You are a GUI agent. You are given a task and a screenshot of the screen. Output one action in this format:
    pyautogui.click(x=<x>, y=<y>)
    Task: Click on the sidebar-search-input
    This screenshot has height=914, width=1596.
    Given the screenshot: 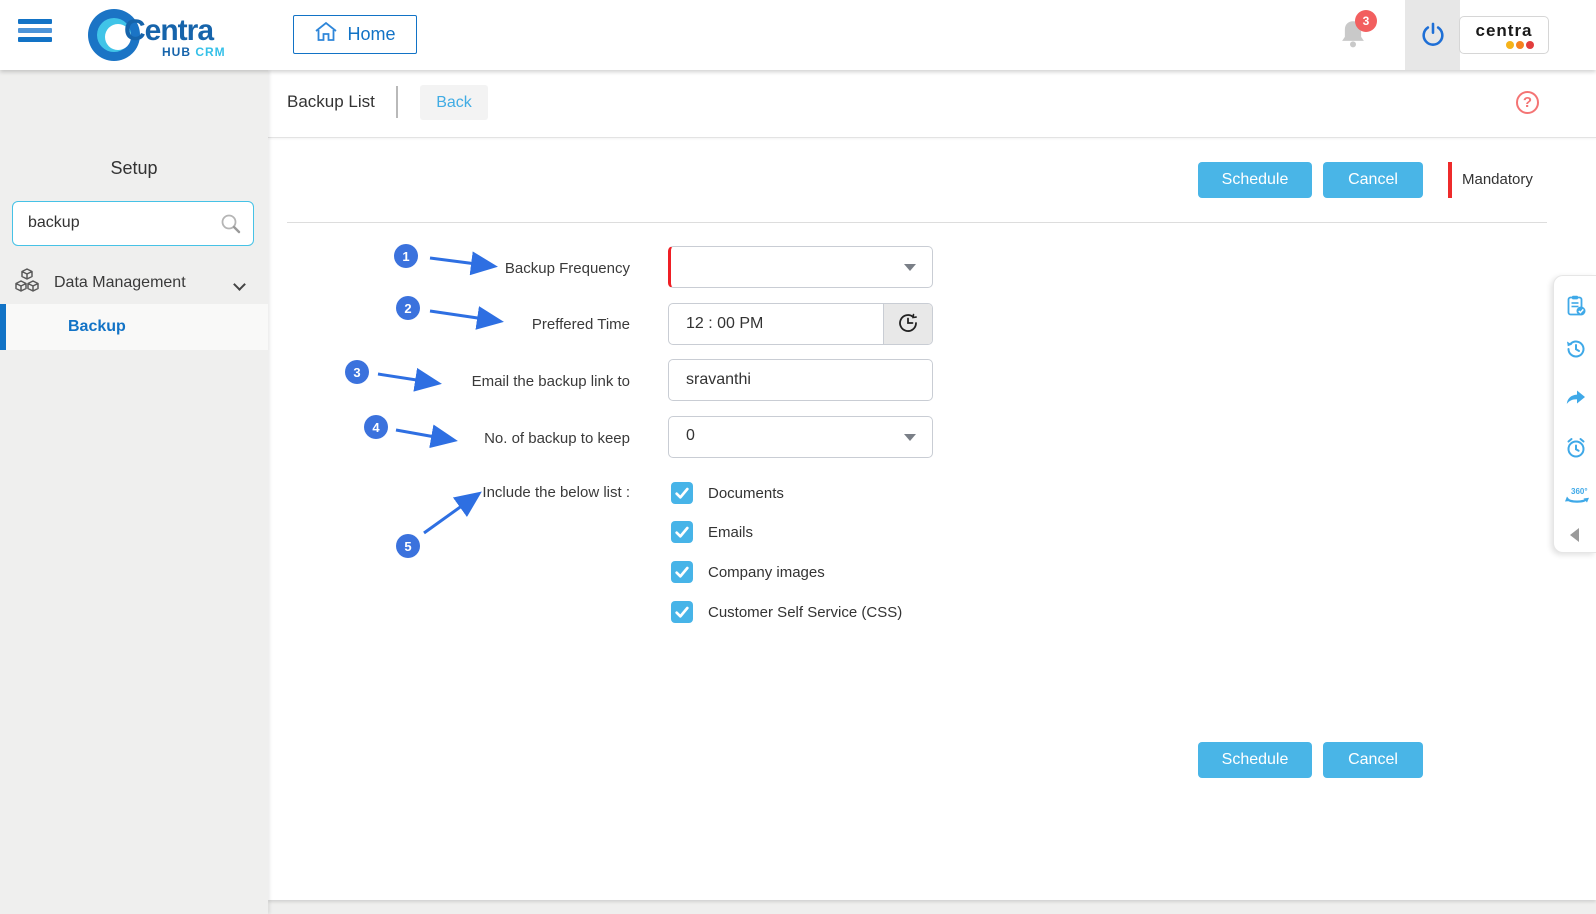 What is the action you would take?
    pyautogui.click(x=120, y=223)
    